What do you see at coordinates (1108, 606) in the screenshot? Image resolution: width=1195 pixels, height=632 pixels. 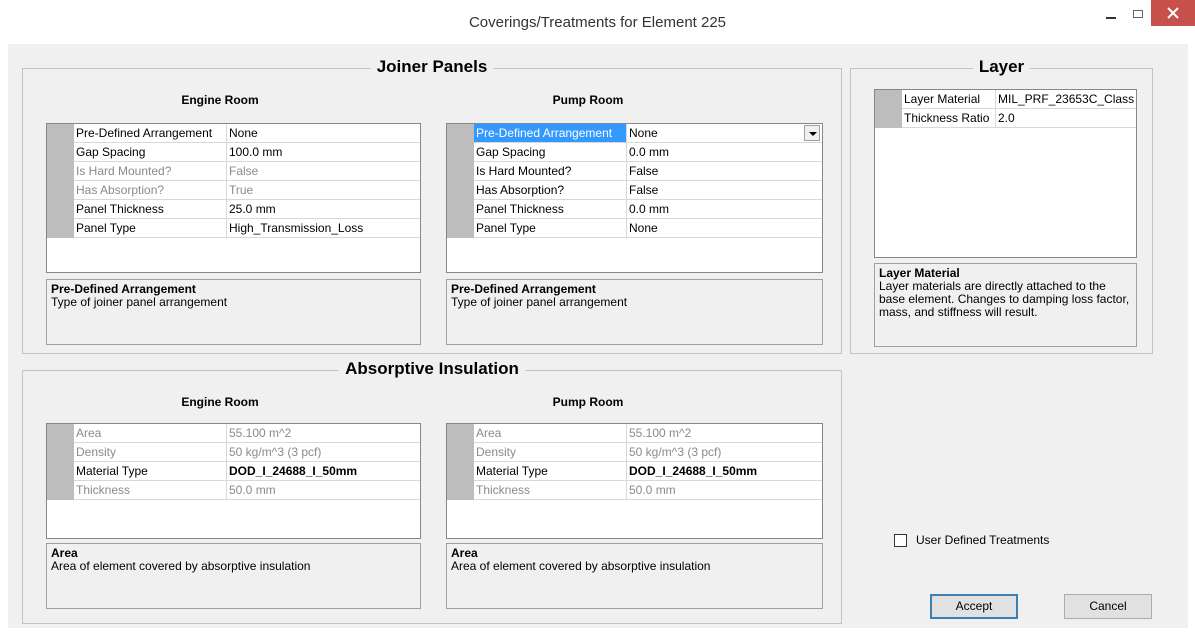 I see `cancel-button: Cancel` at bounding box center [1108, 606].